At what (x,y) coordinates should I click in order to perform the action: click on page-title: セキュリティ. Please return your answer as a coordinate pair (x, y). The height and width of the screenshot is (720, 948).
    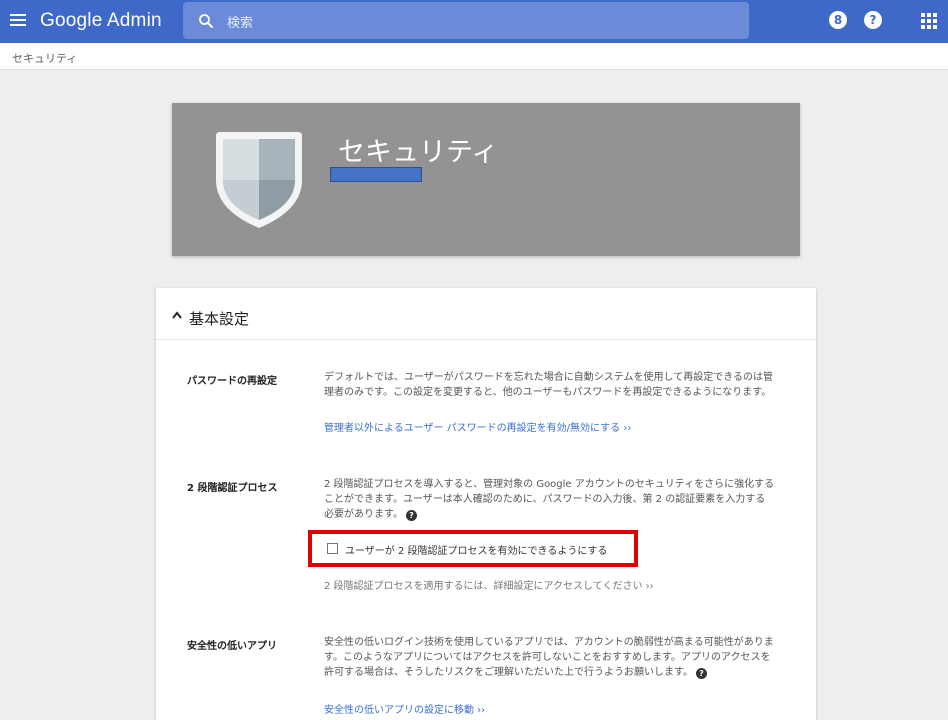
    Looking at the image, I should click on (418, 152).